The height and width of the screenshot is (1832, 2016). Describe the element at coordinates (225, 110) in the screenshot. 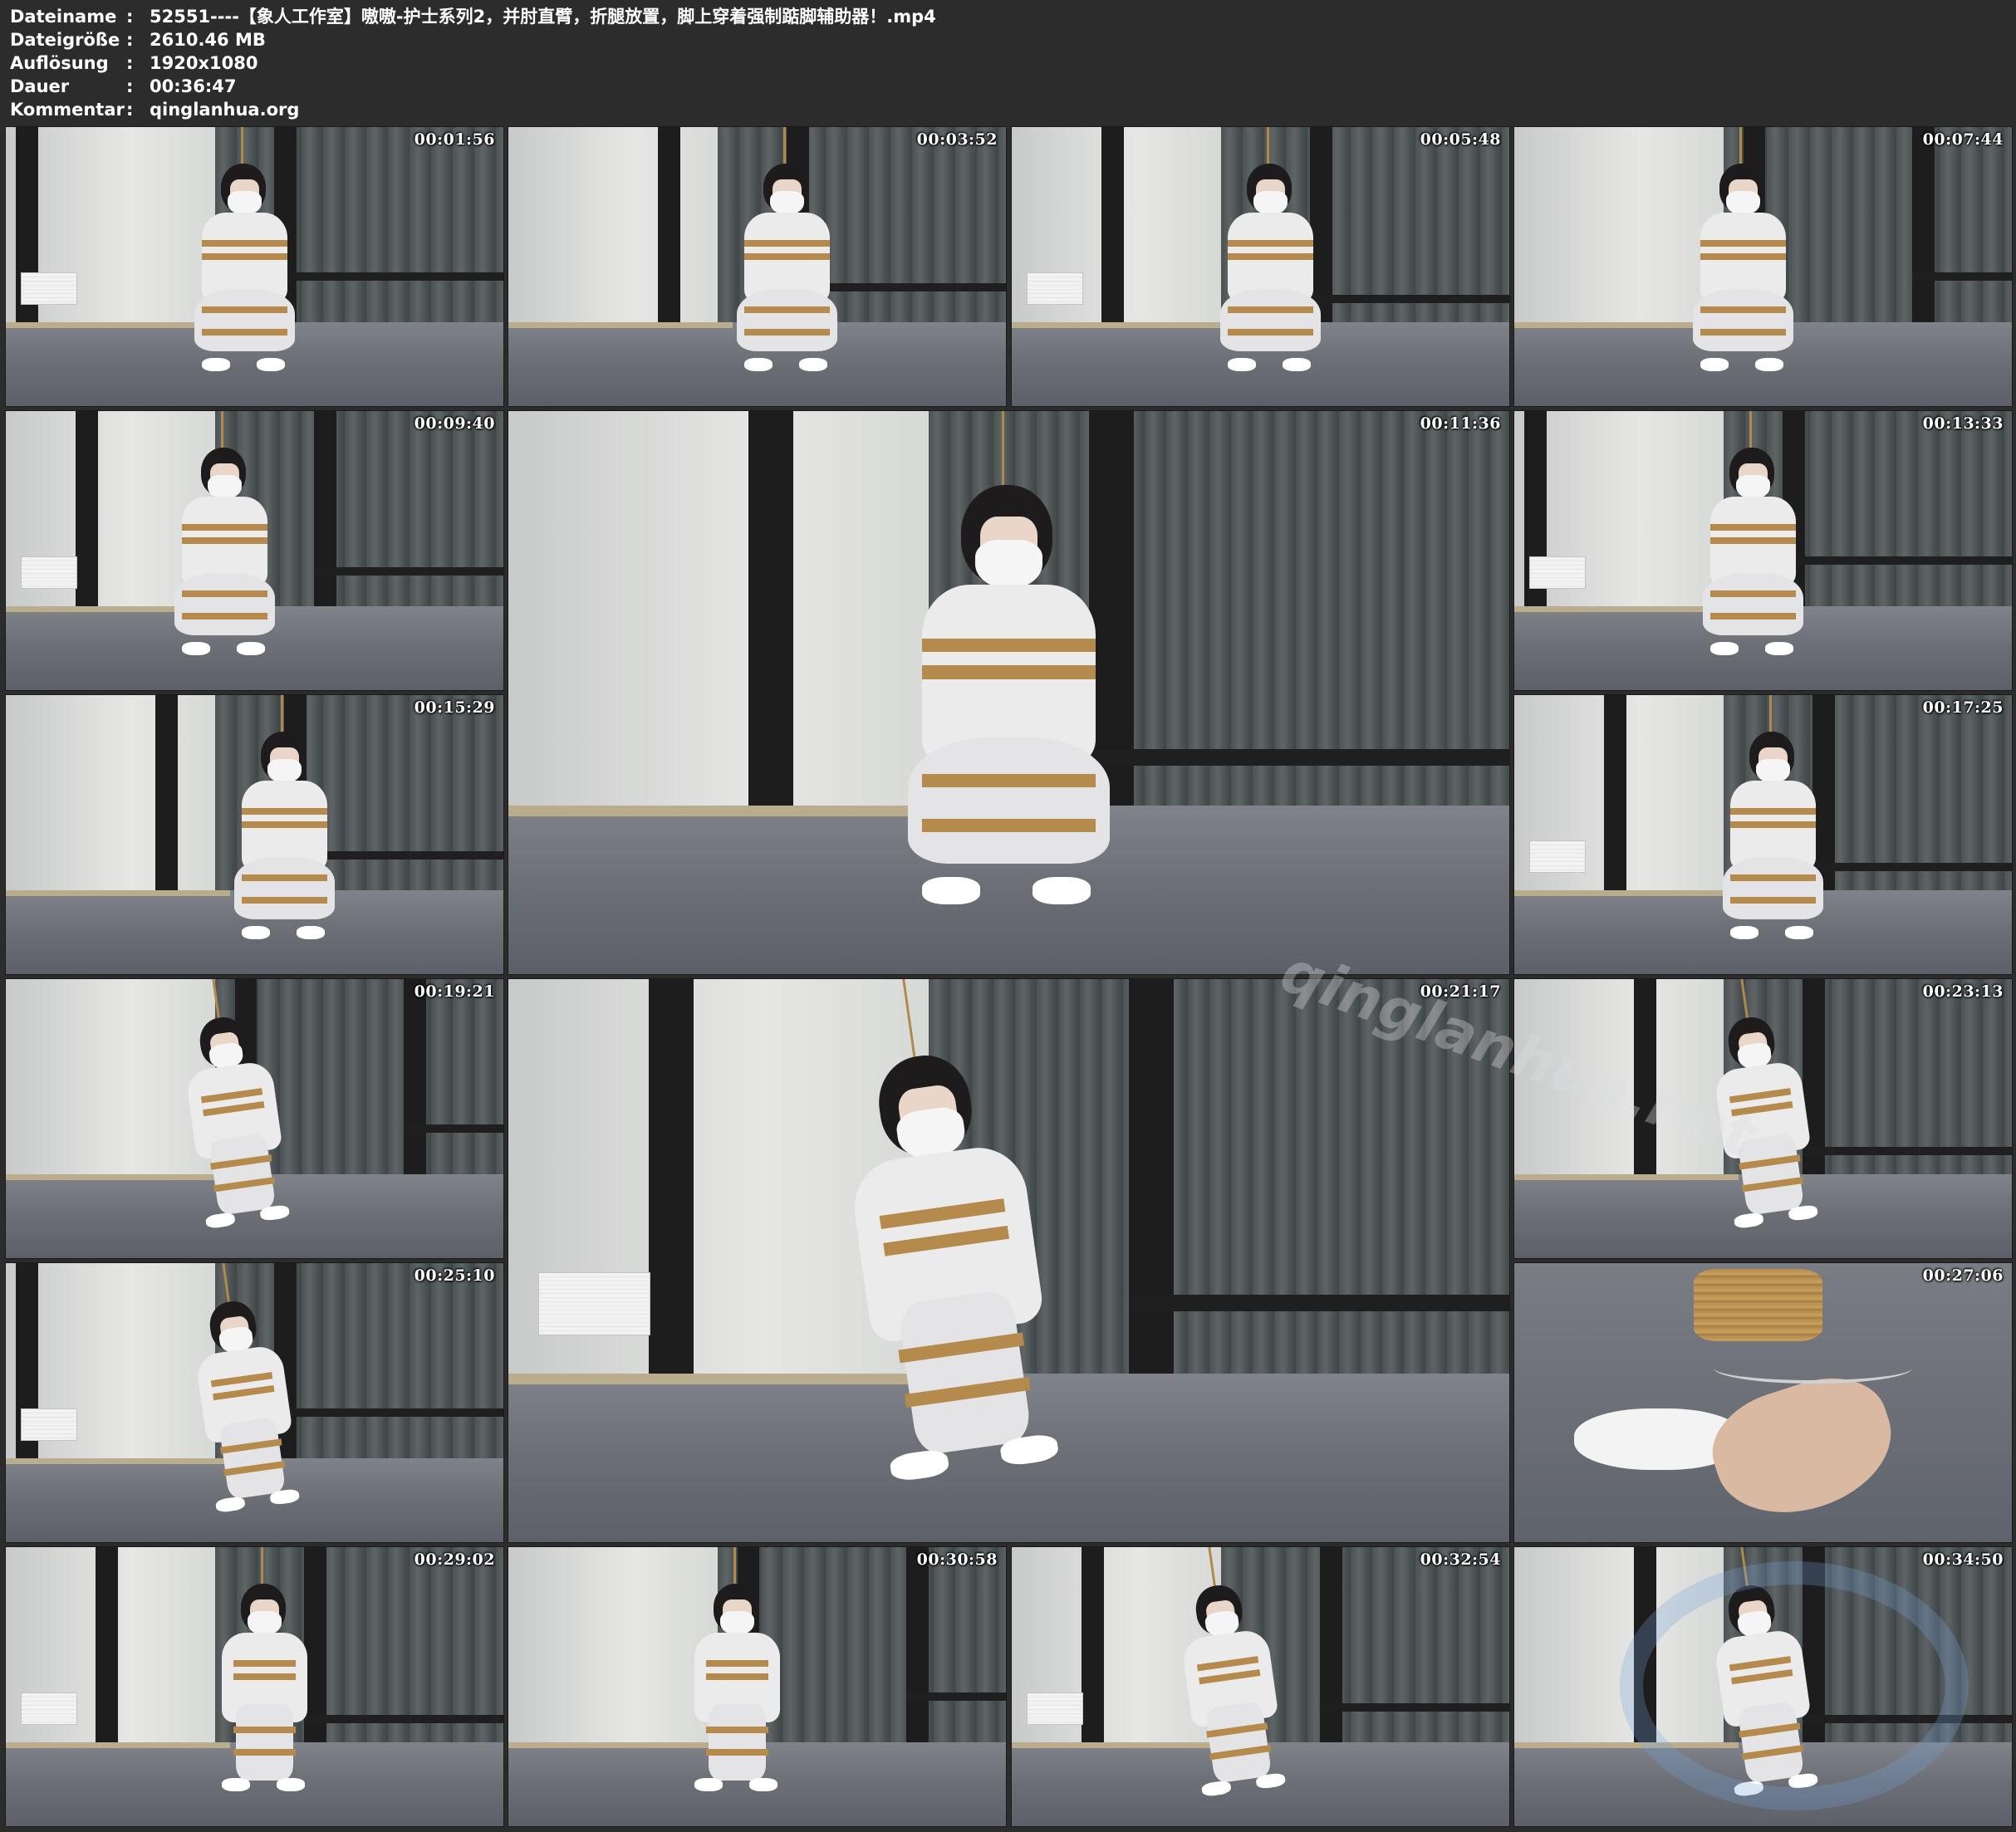

I see `comment-value: qinglanhua.org` at that location.